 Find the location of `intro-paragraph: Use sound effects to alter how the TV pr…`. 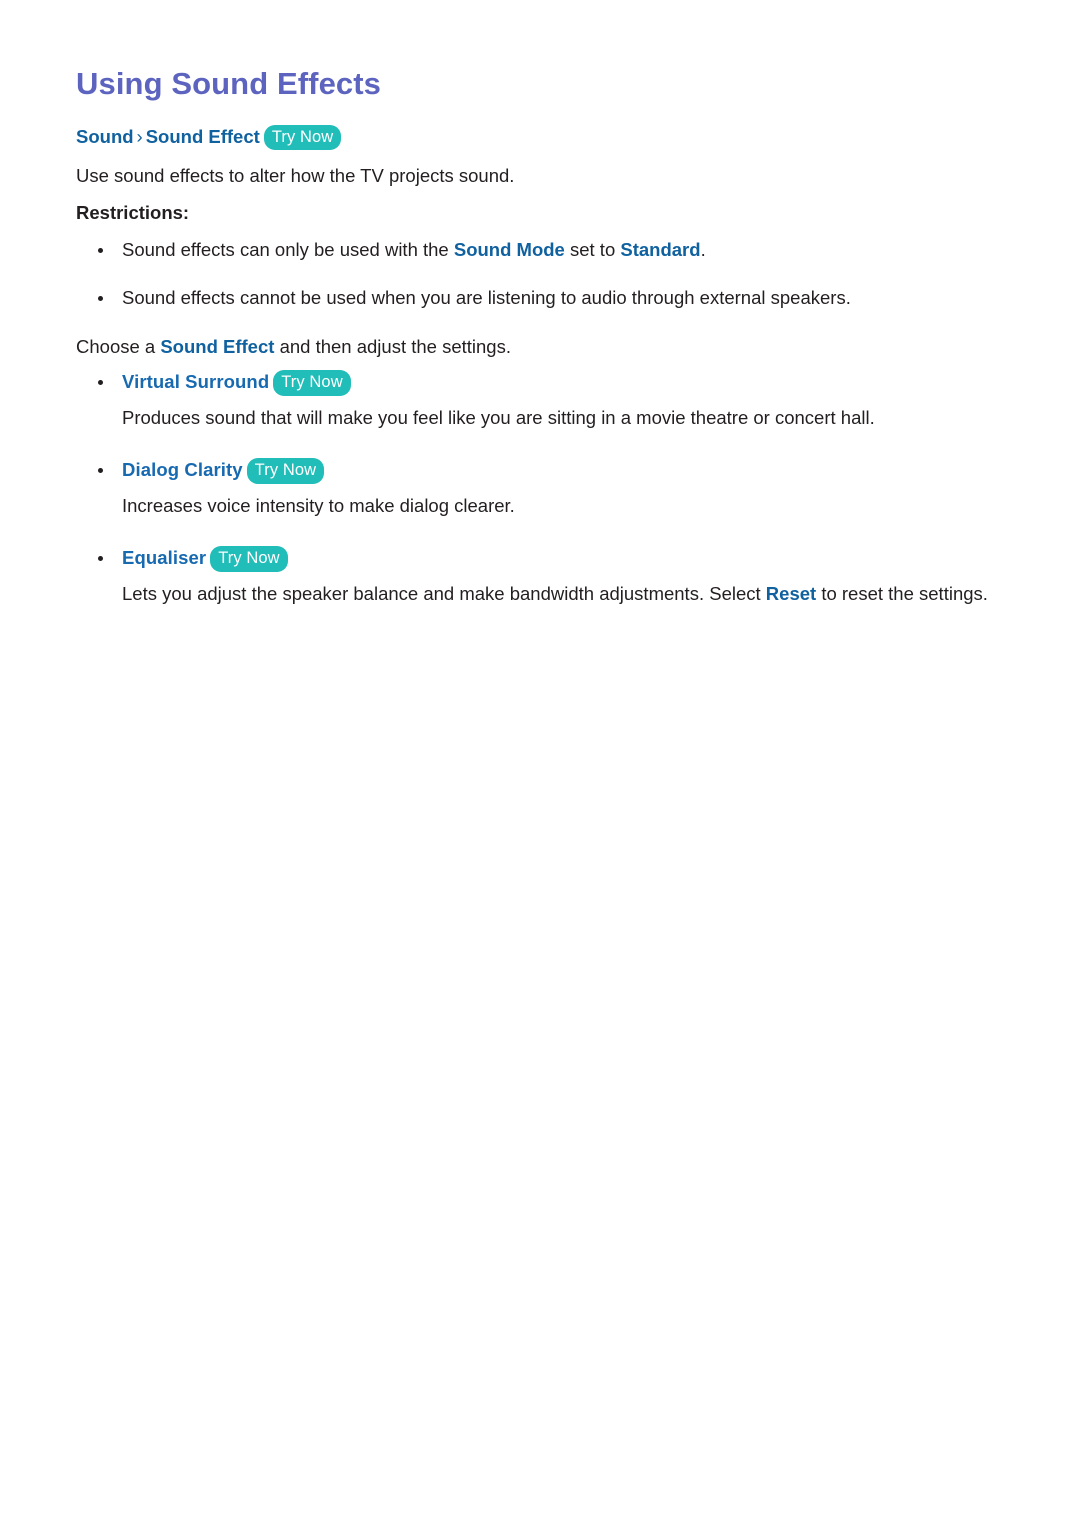

intro-paragraph: Use sound effects to alter how the TV pr… is located at coordinates (295, 176).